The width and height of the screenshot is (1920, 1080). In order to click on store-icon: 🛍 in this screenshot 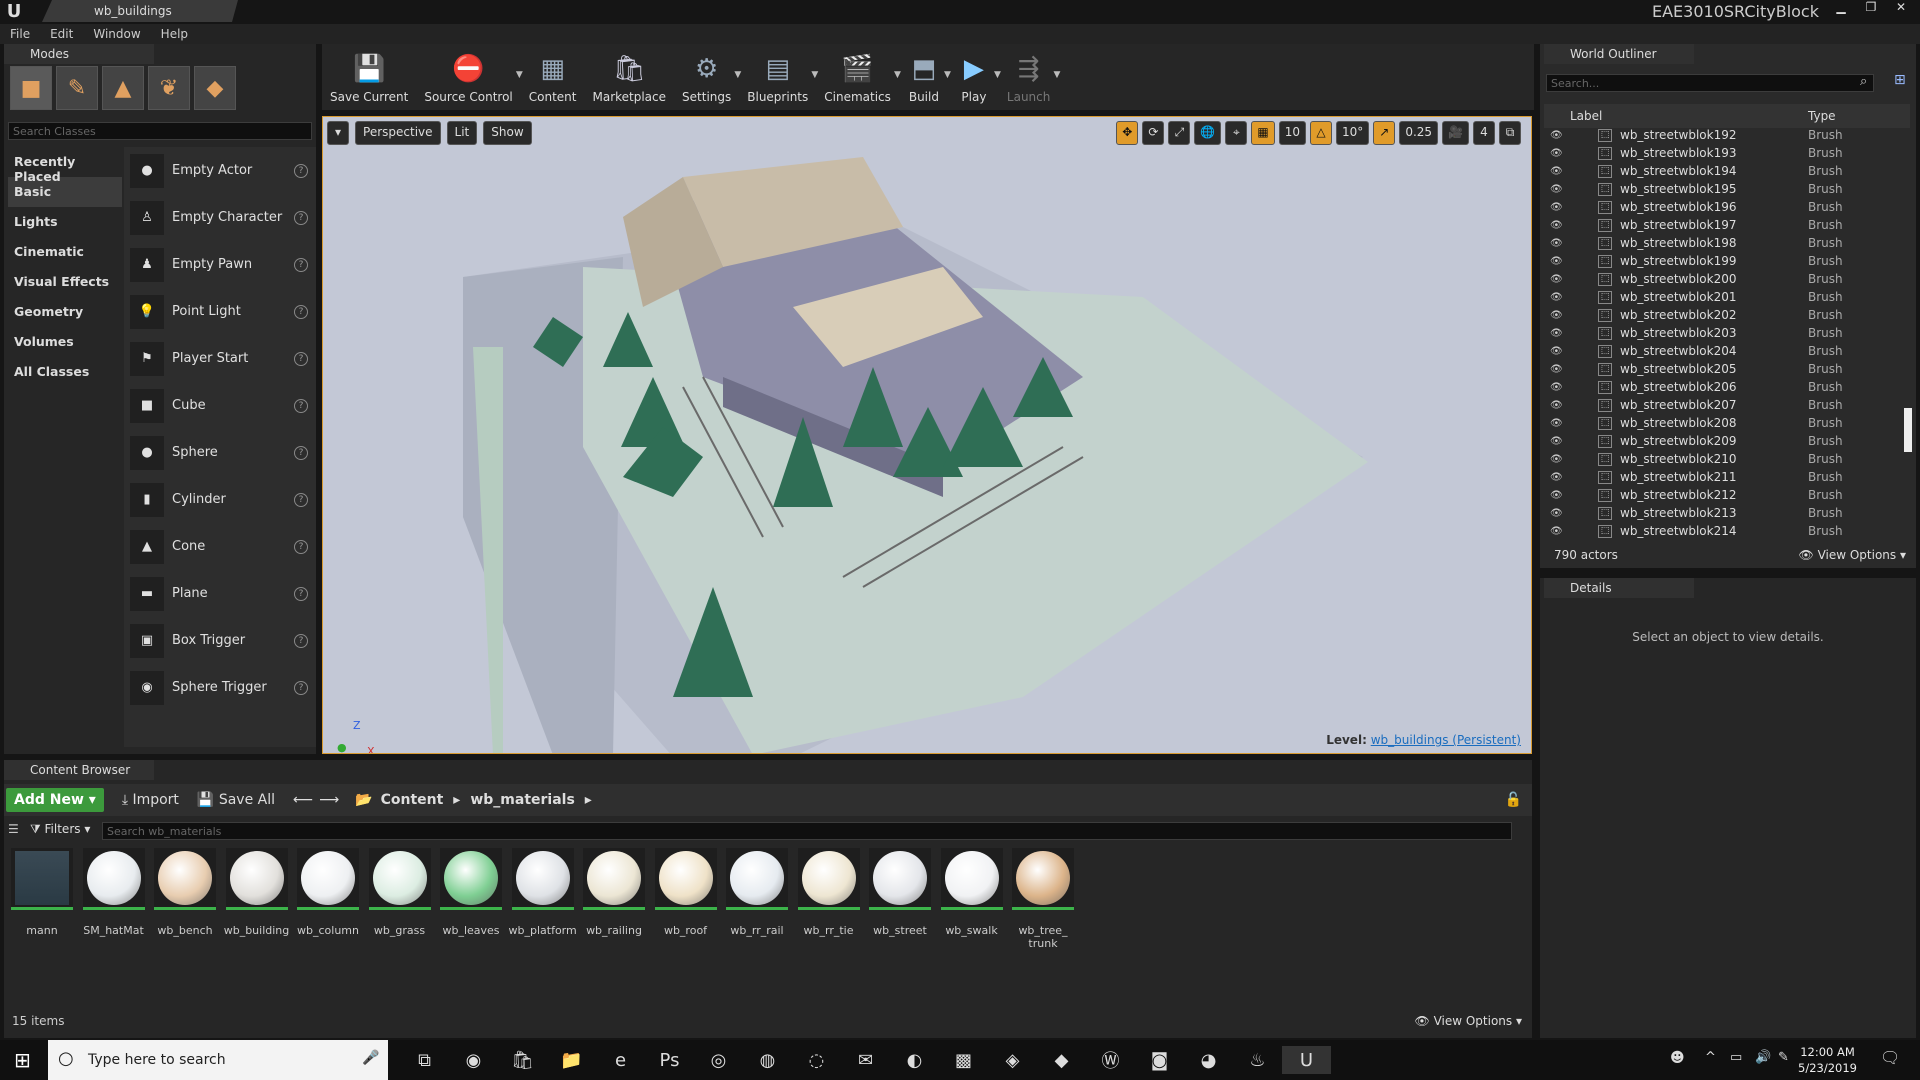, I will do `click(522, 1060)`.